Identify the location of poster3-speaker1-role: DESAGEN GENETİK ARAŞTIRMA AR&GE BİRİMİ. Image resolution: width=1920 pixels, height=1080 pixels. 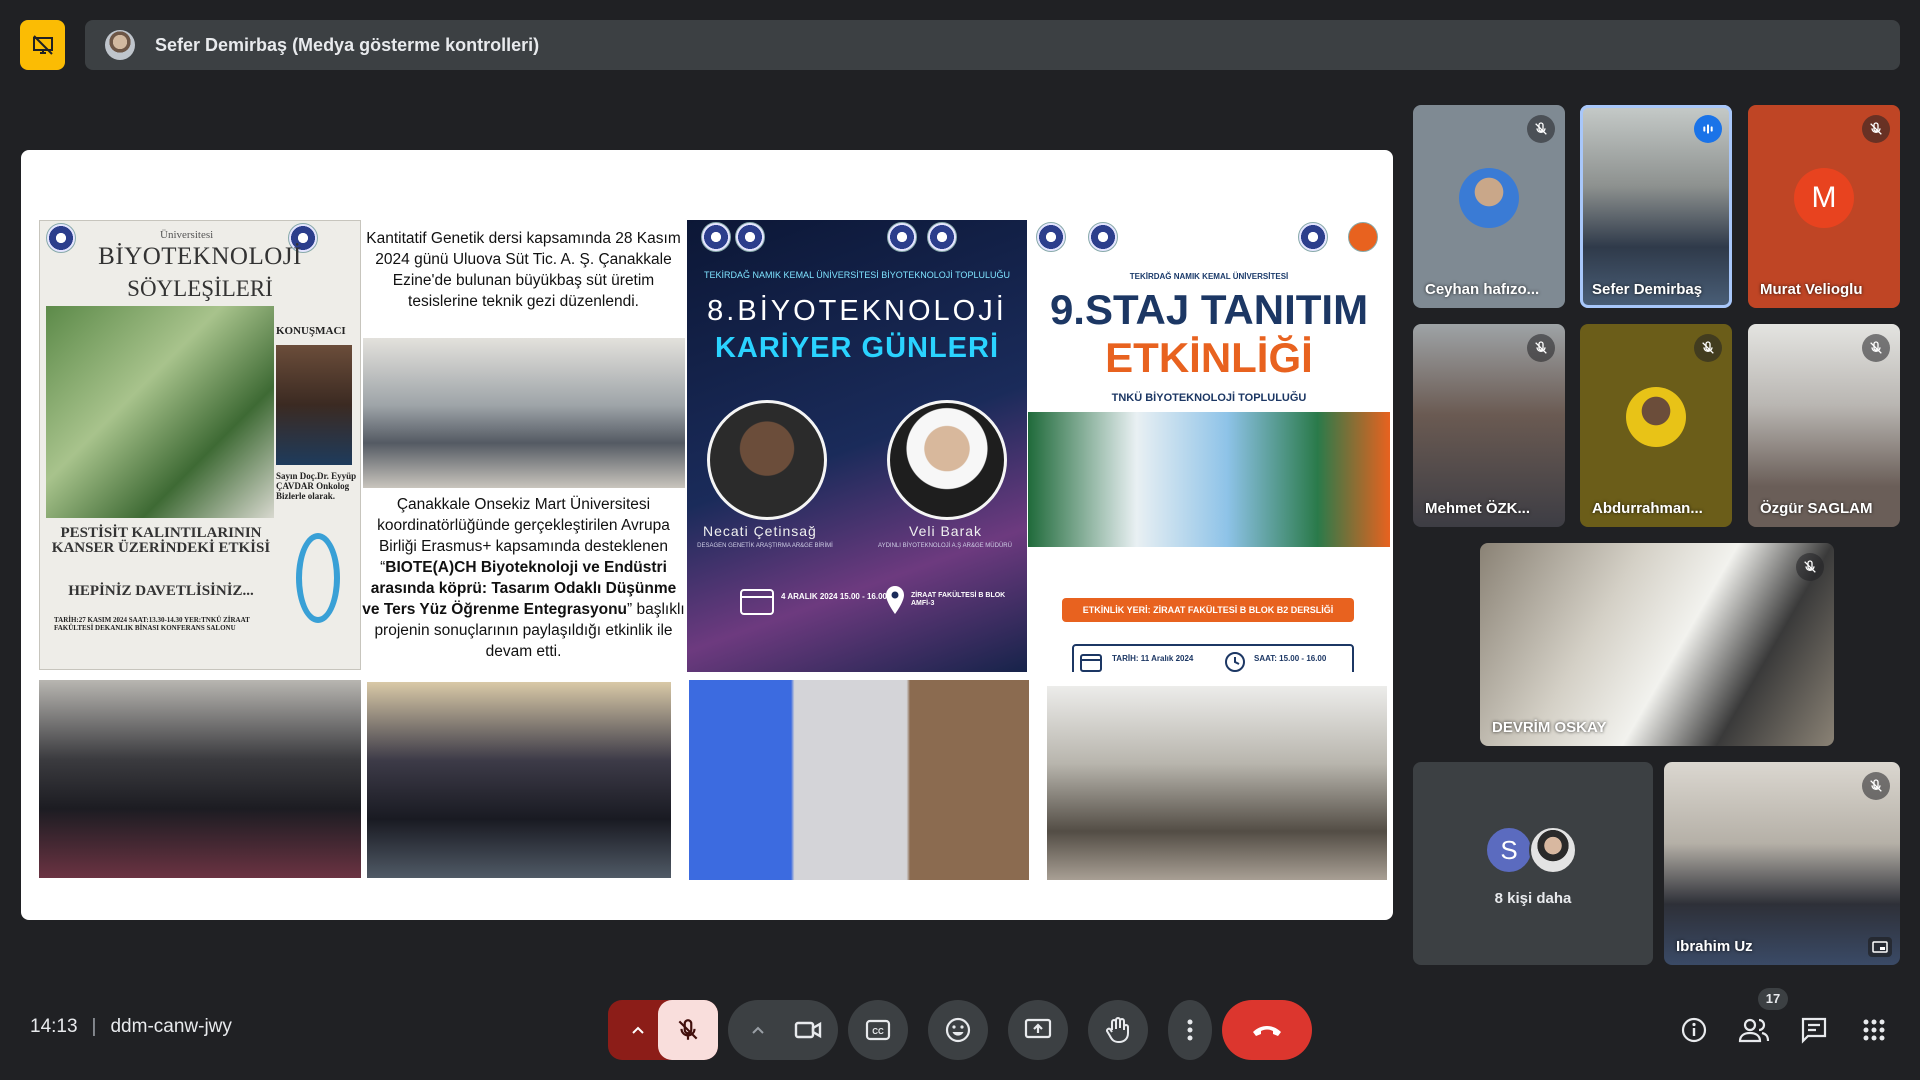
(765, 546).